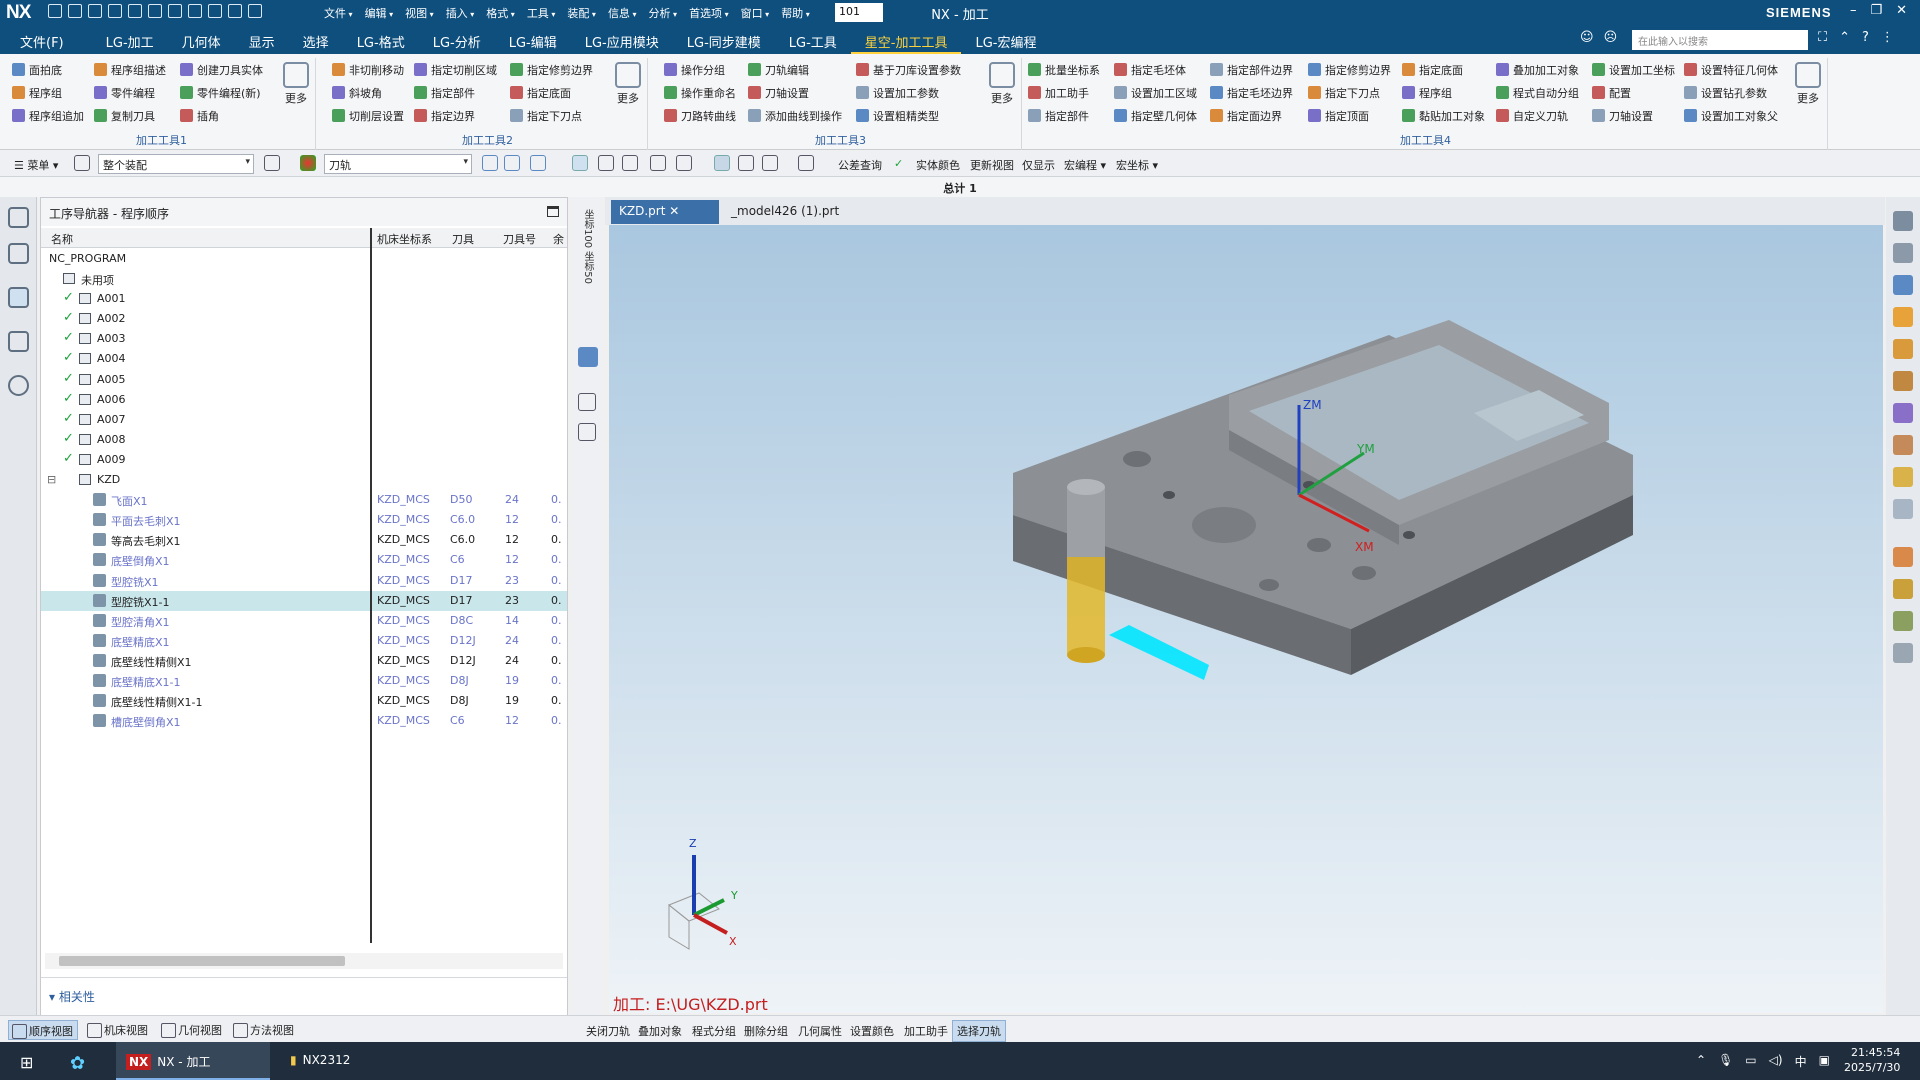 Image resolution: width=1920 pixels, height=1080 pixels. Describe the element at coordinates (18, 253) in the screenshot. I see `part-navigator-icon` at that location.